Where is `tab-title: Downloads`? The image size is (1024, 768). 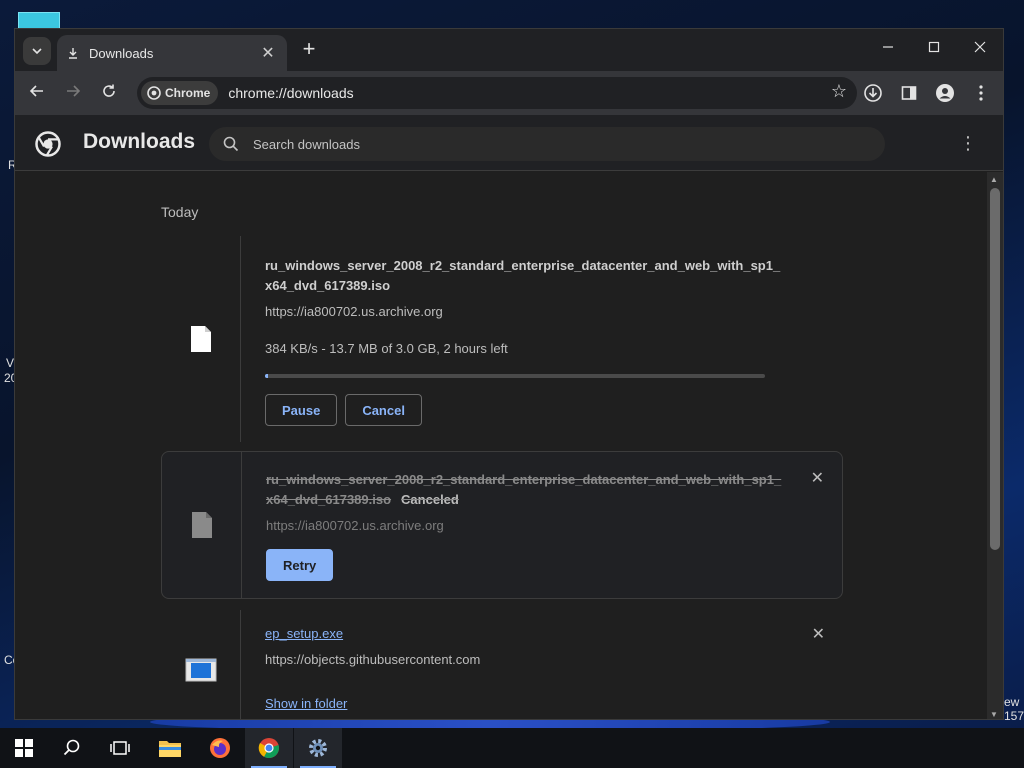 tab-title: Downloads is located at coordinates (121, 53).